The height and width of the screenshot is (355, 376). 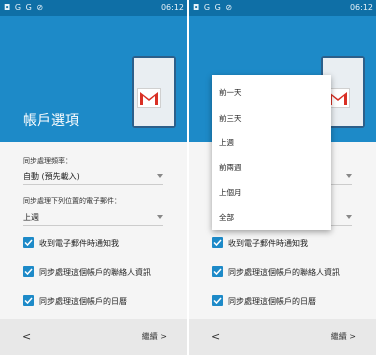 I want to click on sync-from-value: 上週, so click(x=31, y=217).